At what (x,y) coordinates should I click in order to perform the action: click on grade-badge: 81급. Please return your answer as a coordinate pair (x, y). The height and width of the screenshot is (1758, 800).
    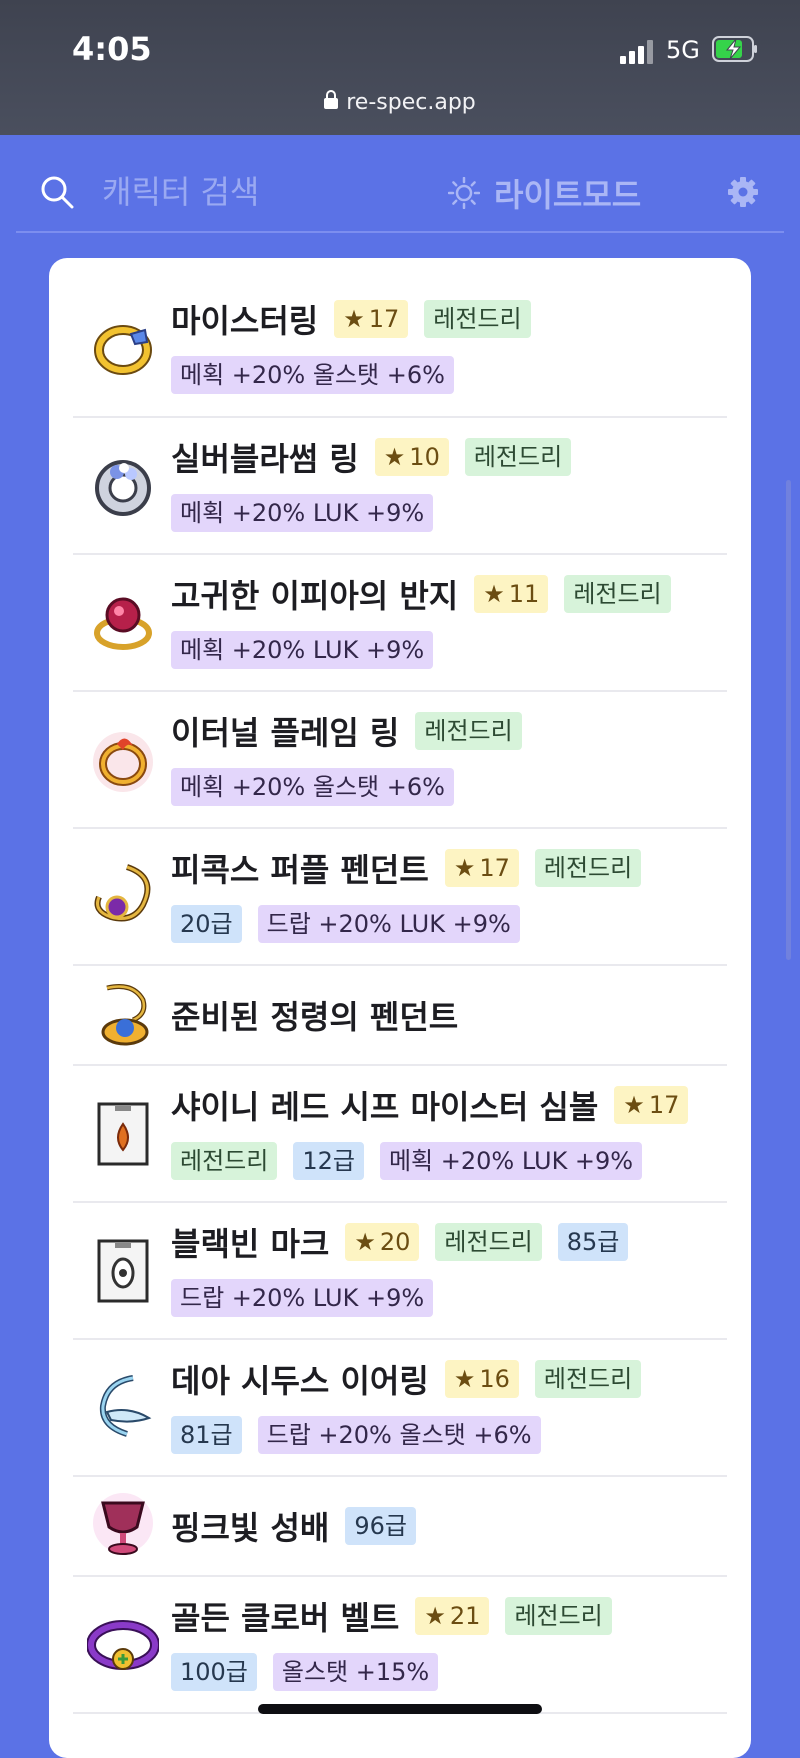
    Looking at the image, I should click on (206, 1435).